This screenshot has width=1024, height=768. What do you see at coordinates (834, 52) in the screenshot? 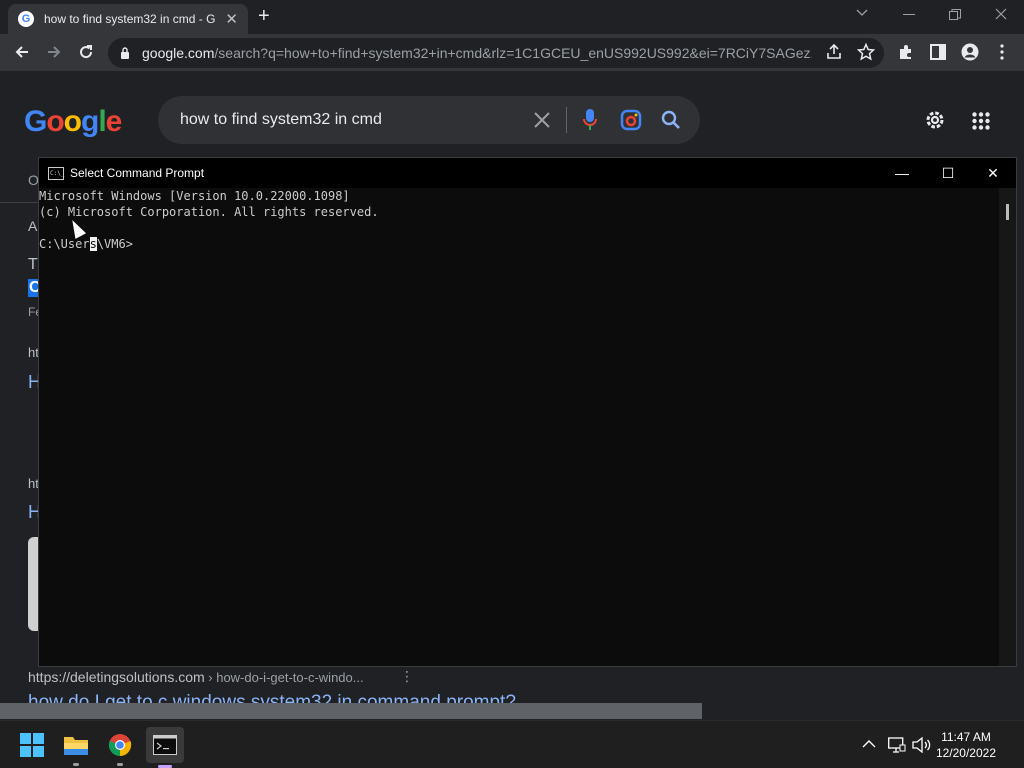
I see `share-icon` at bounding box center [834, 52].